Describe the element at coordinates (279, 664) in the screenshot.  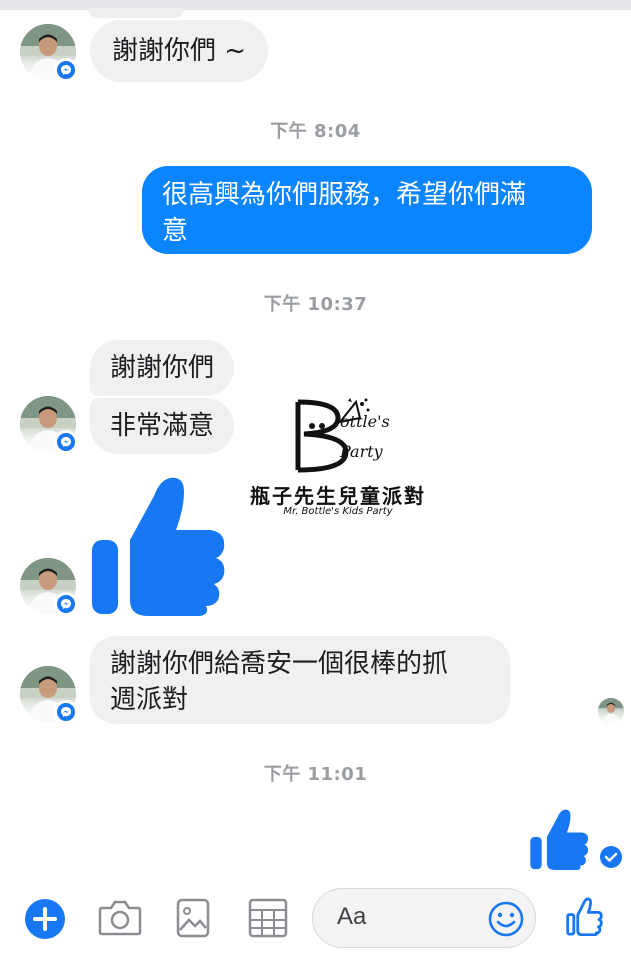
I see `message-text-line: 謝謝你們給喬安一個很棒的抓` at that location.